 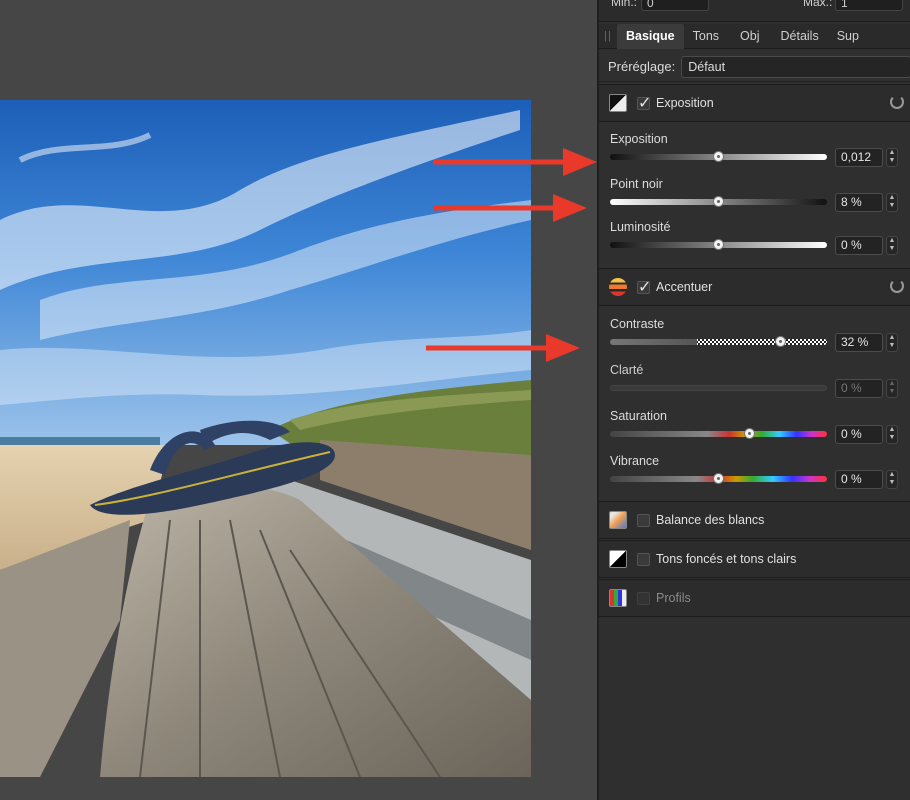 I want to click on range-bar: Min.: 0 Max.: 1, so click(x=754, y=11).